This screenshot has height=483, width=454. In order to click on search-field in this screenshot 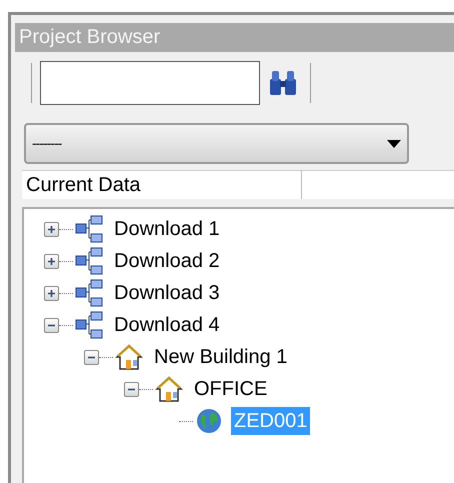, I will do `click(150, 83)`.